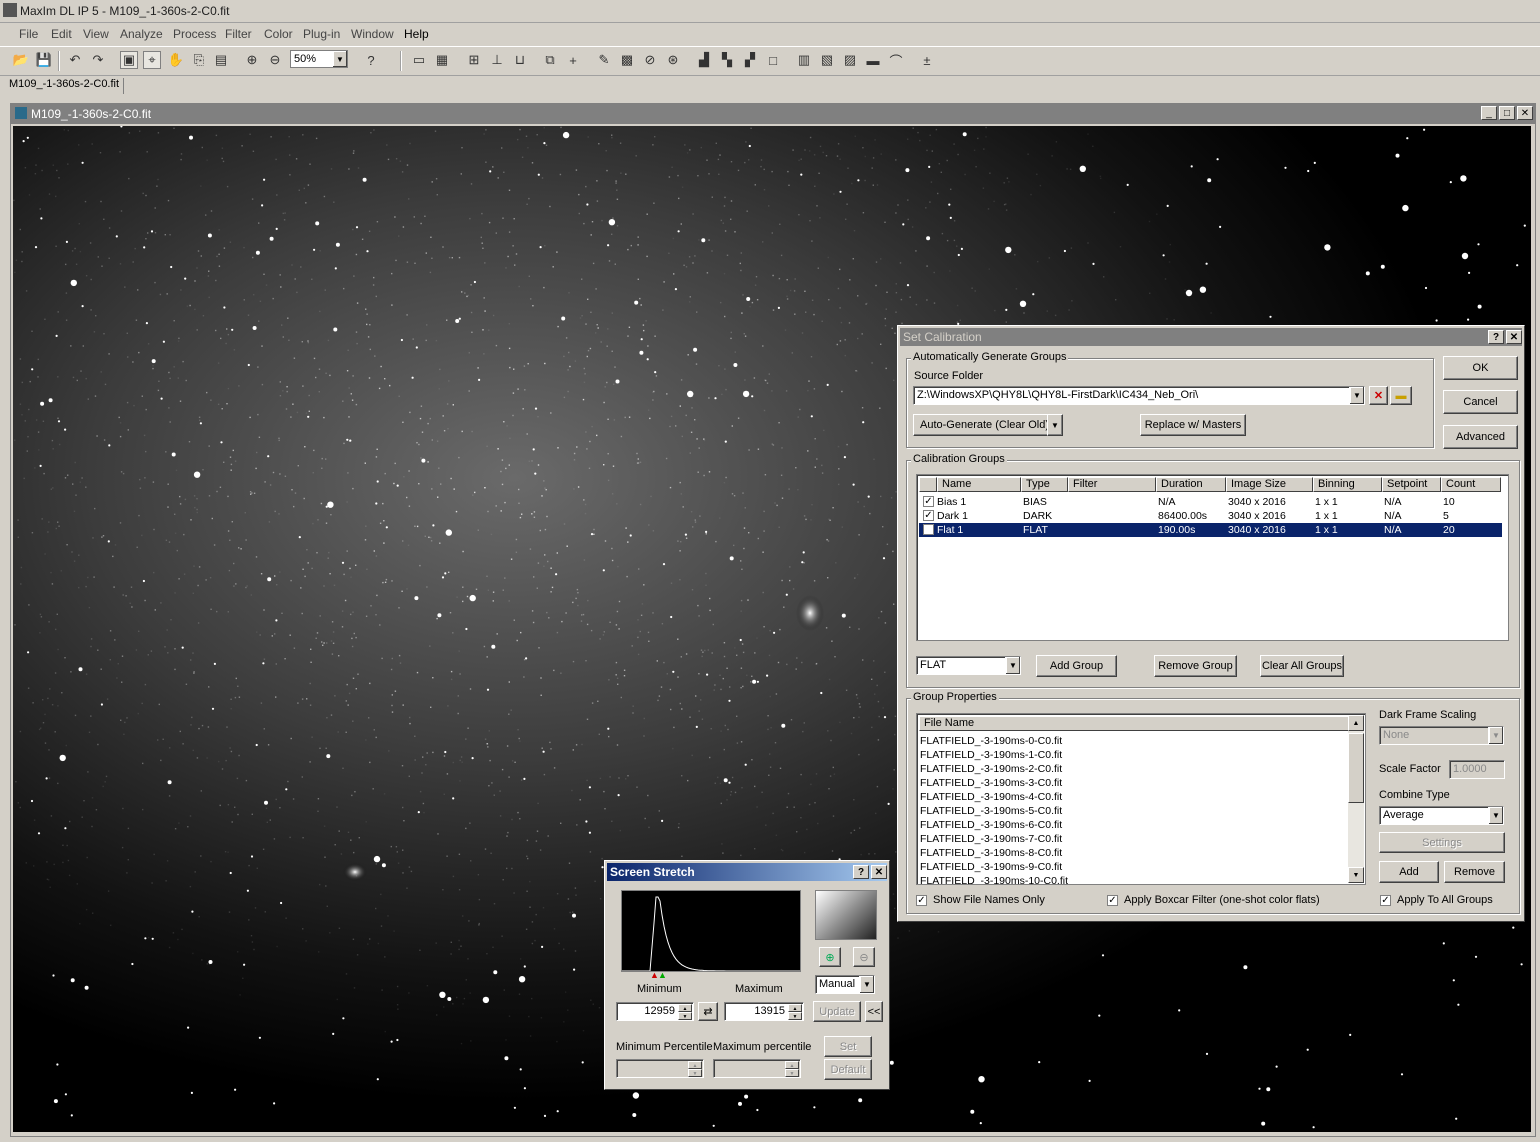 This screenshot has width=1540, height=1142. What do you see at coordinates (1132, 839) in the screenshot?
I see `file-list-item: FLATFIELD_-3-190ms-7-C0.fit` at bounding box center [1132, 839].